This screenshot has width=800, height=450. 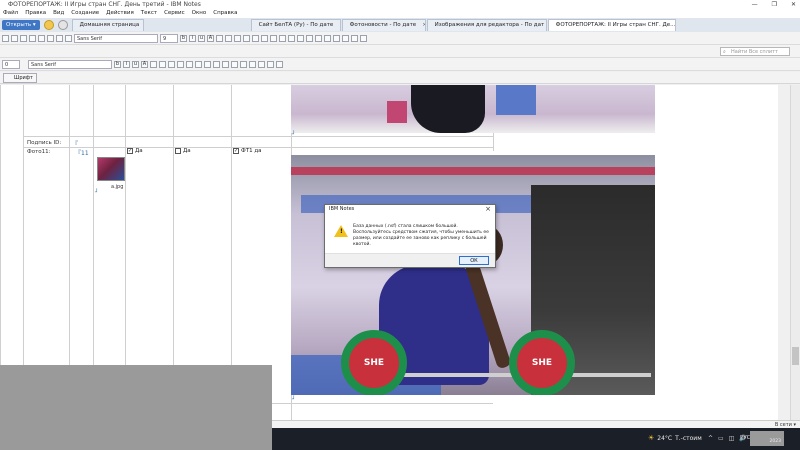 I want to click on tab-photonews: Фотоновости - По дате ×, so click(x=383, y=25).